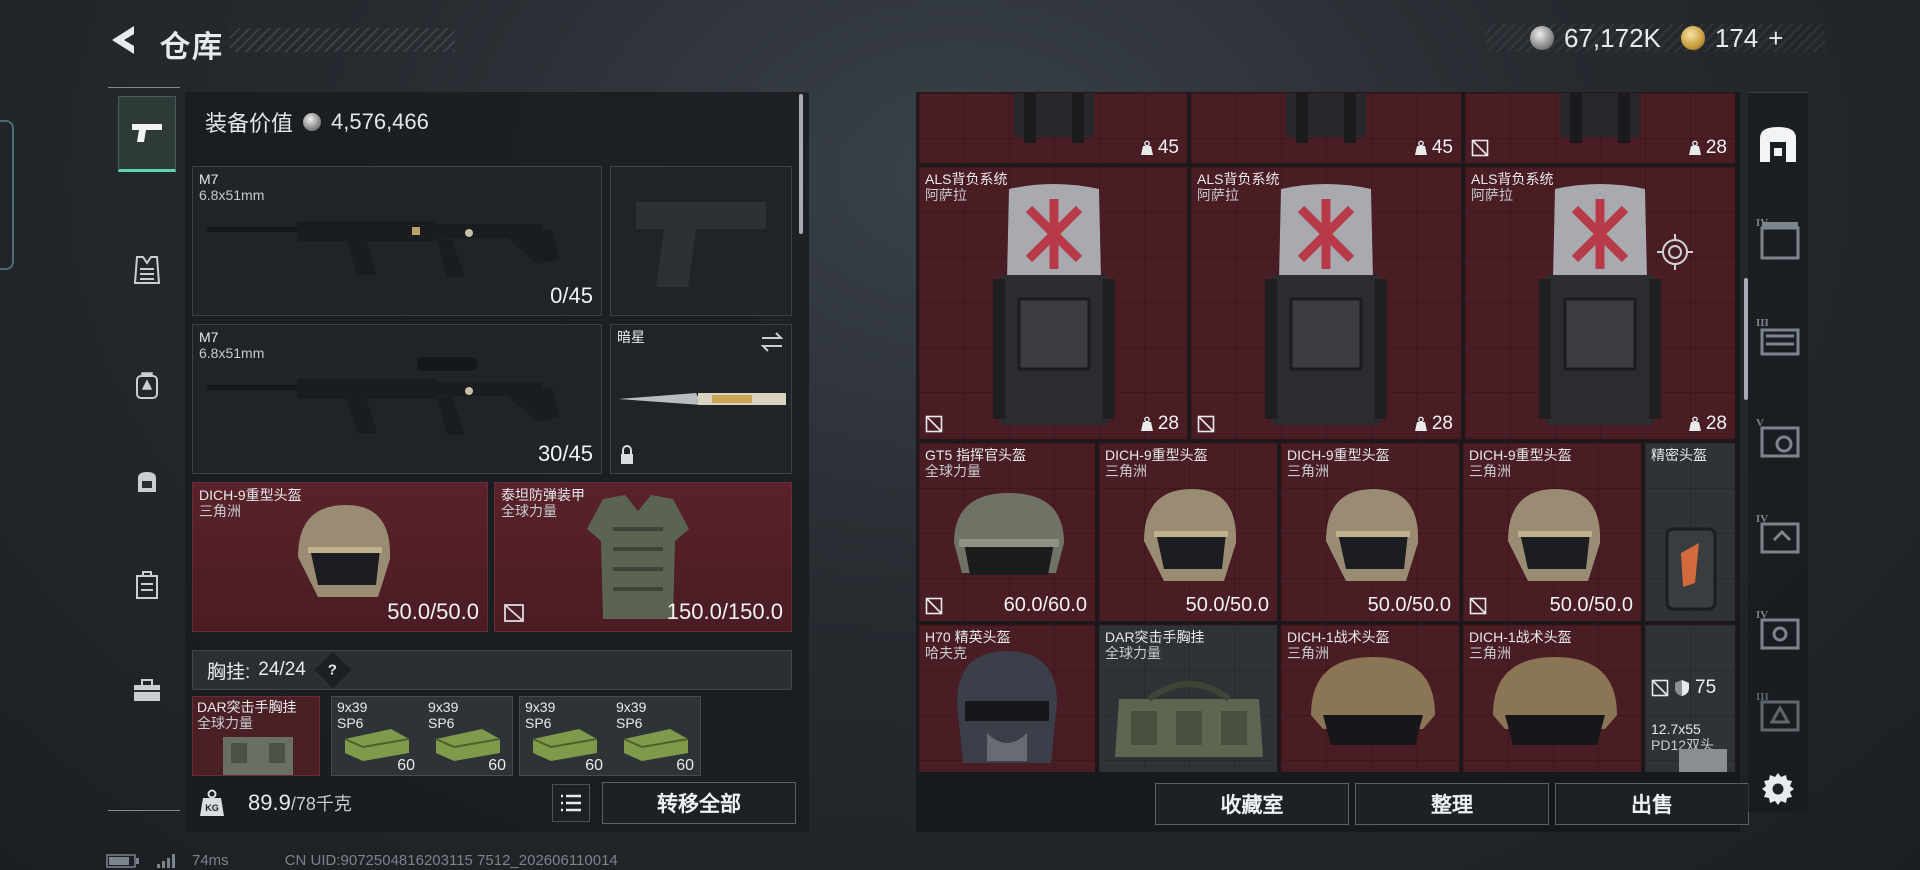 This screenshot has width=1920, height=870. Describe the element at coordinates (144, 87) in the screenshot. I see `rail-divider` at that location.